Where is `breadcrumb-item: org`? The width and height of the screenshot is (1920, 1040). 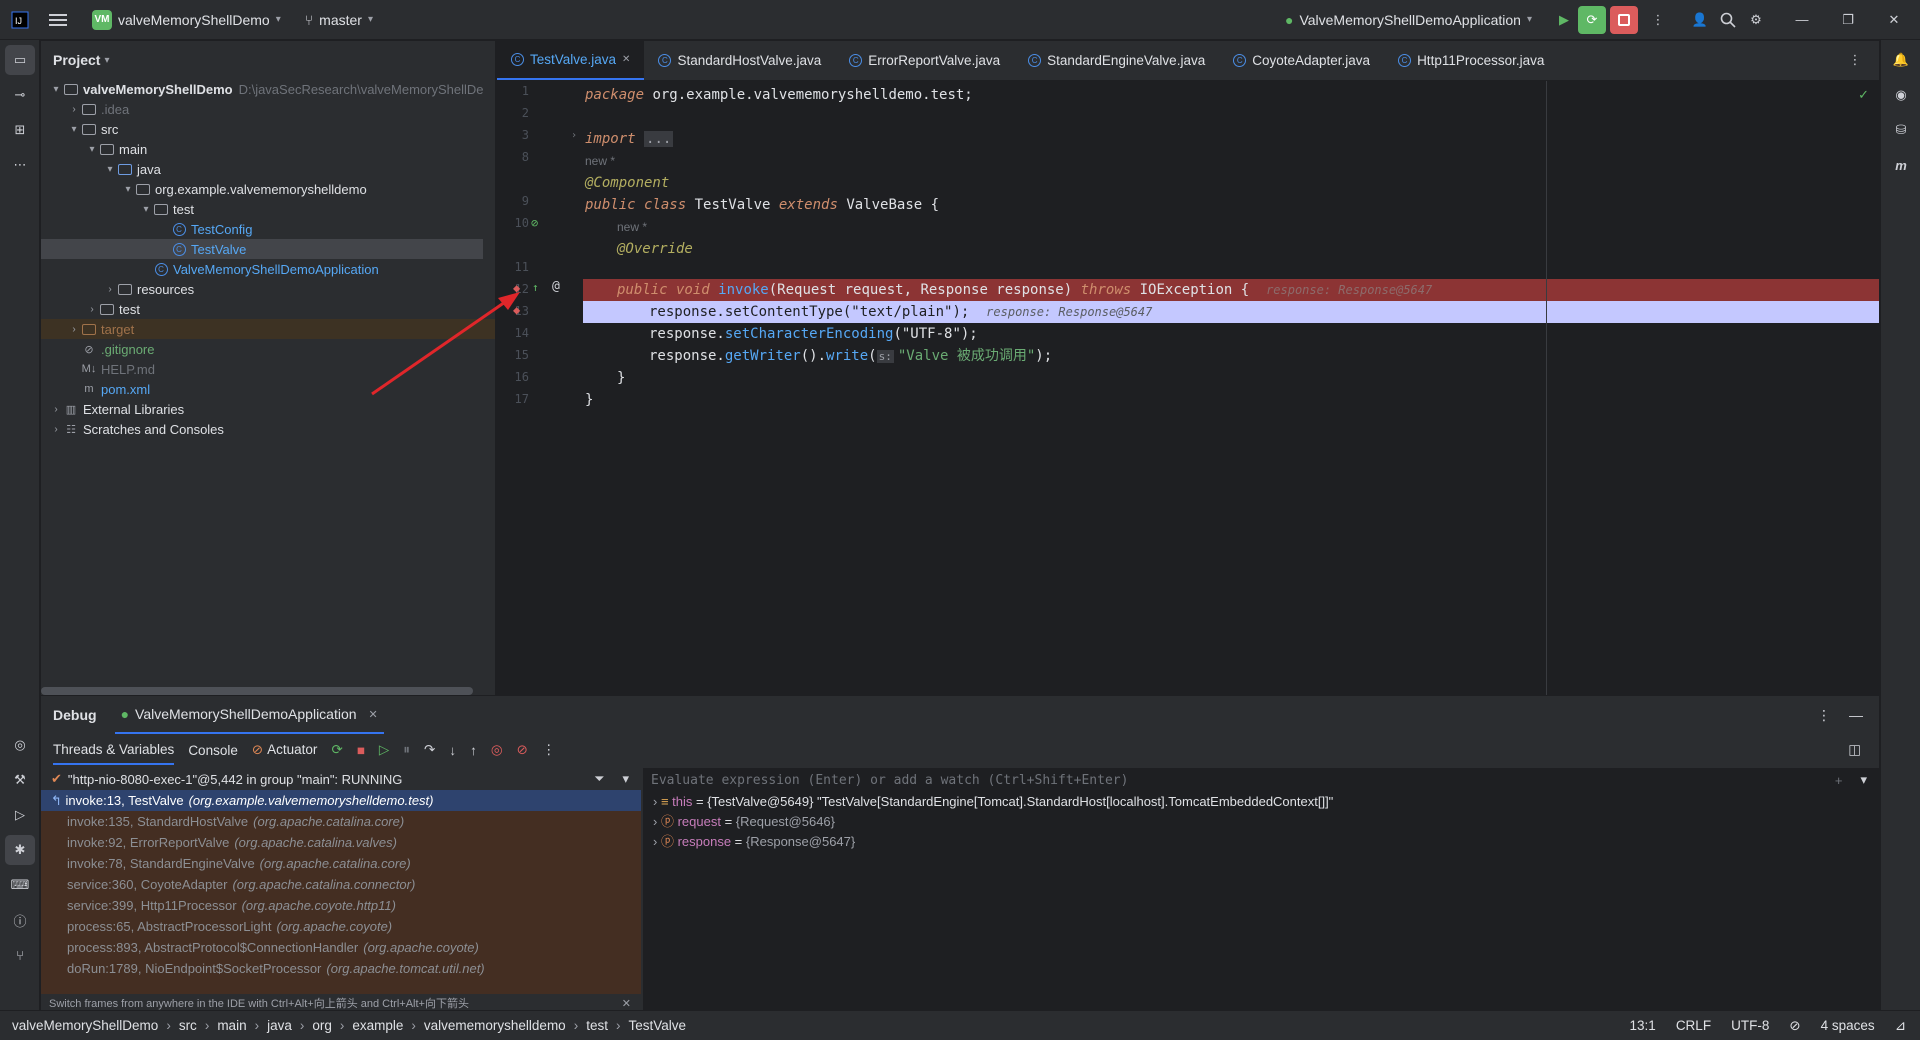
breadcrumb-item: org is located at coordinates (322, 1025).